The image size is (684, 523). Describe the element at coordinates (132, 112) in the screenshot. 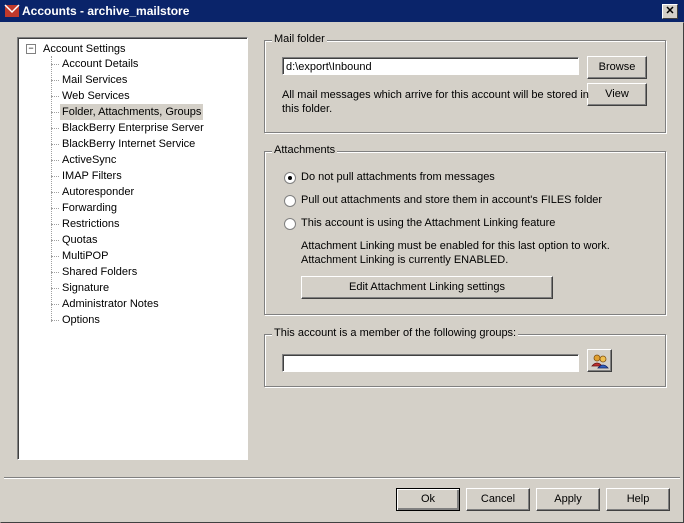

I see `tree-item-folder-attachments-groups: Folder, Attachments, Groups` at that location.